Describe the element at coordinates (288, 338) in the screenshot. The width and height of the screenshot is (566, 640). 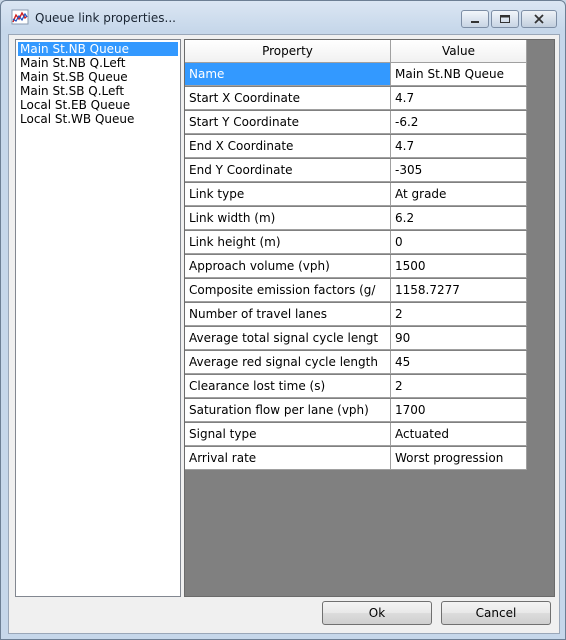
I see `property-cell: Average total signal cycle lengt` at that location.